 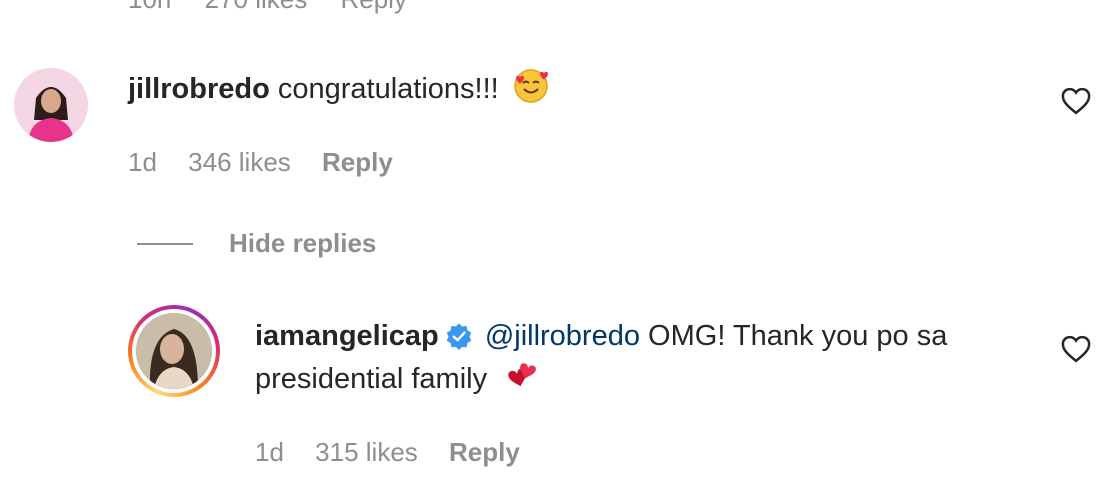 I want to click on avatar-iamangelicap, so click(x=174, y=351).